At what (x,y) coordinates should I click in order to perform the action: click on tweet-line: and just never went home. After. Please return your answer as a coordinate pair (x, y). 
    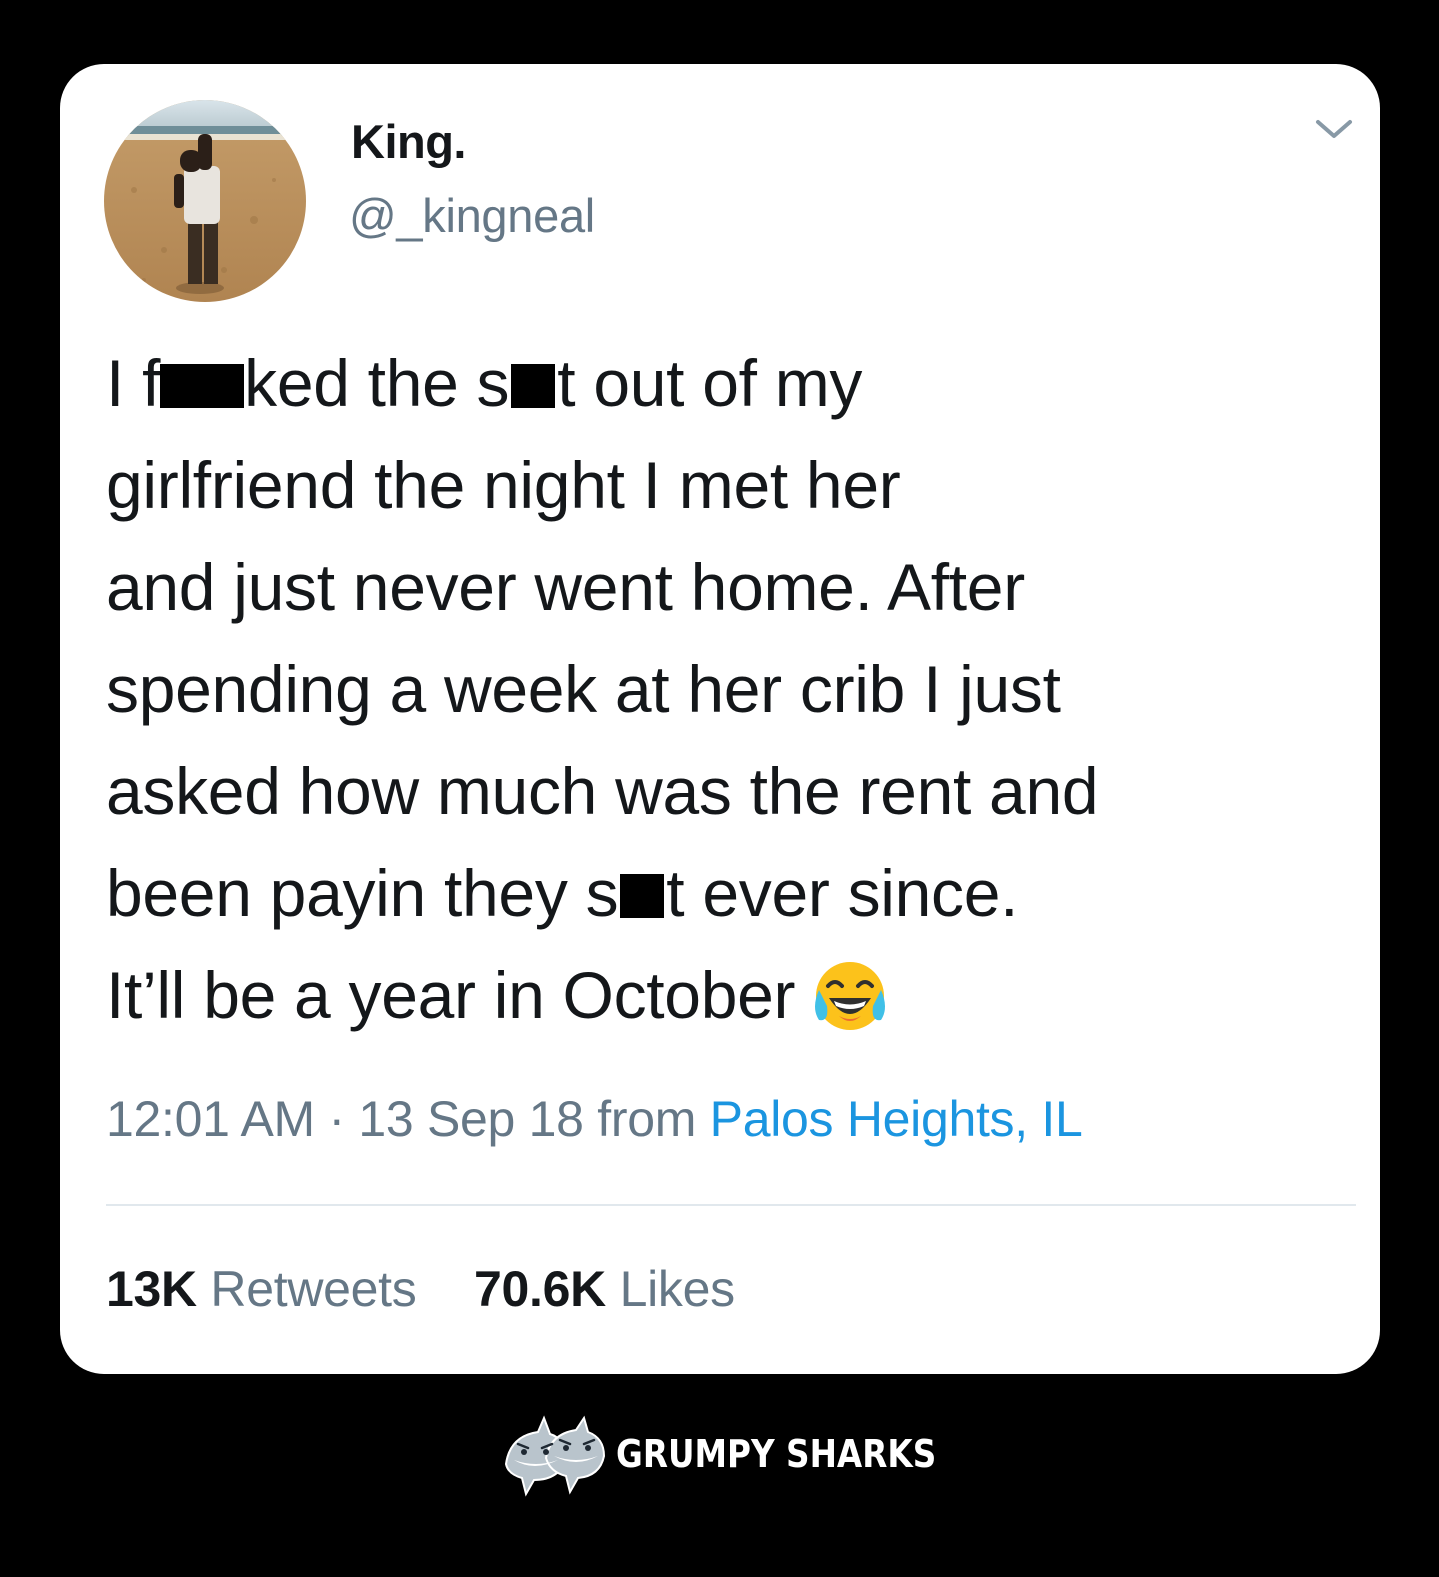
    Looking at the image, I should click on (565, 587).